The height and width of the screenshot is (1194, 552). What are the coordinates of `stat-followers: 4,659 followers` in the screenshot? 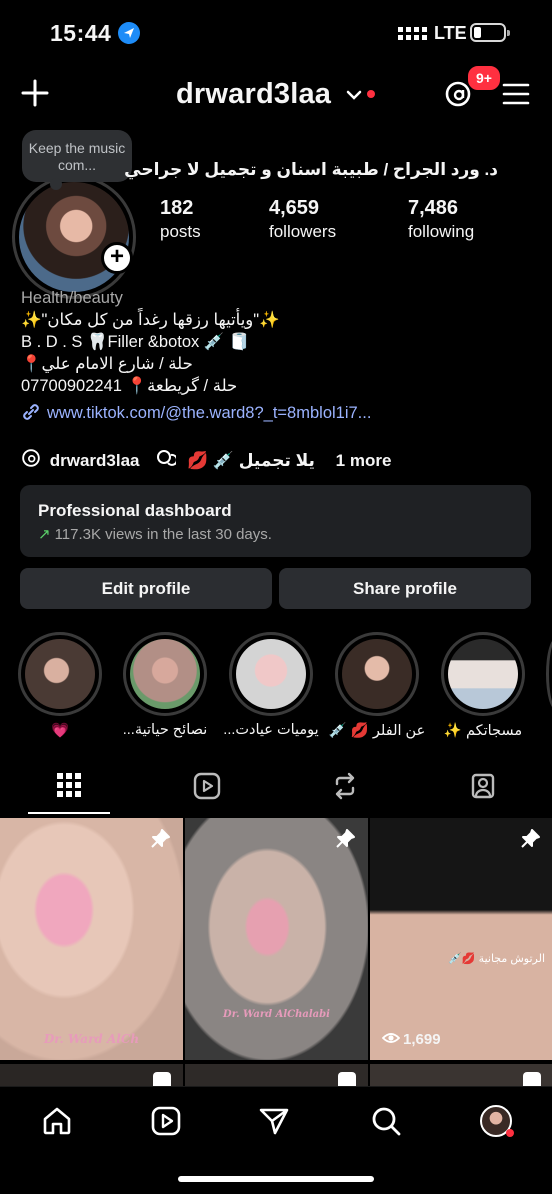 It's located at (302, 219).